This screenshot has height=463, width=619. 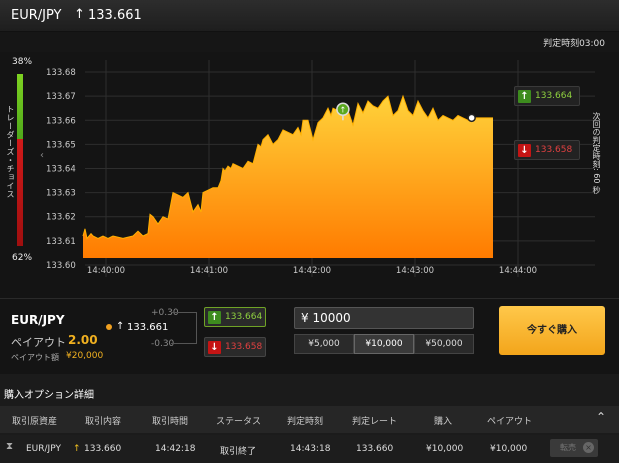 What do you see at coordinates (552, 330) in the screenshot?
I see `buy-now-button: 今すぐ購入` at bounding box center [552, 330].